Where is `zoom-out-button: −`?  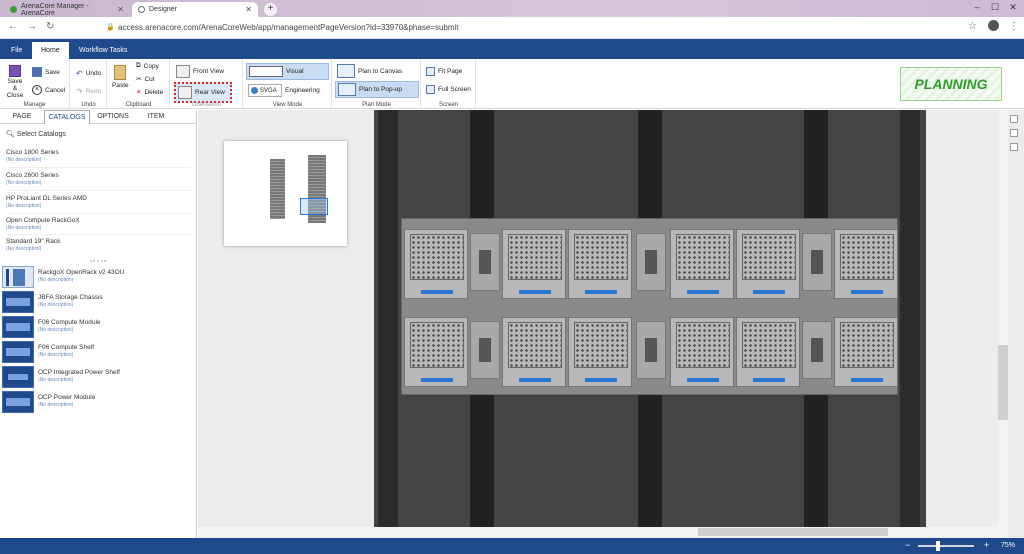 zoom-out-button: − is located at coordinates (907, 545).